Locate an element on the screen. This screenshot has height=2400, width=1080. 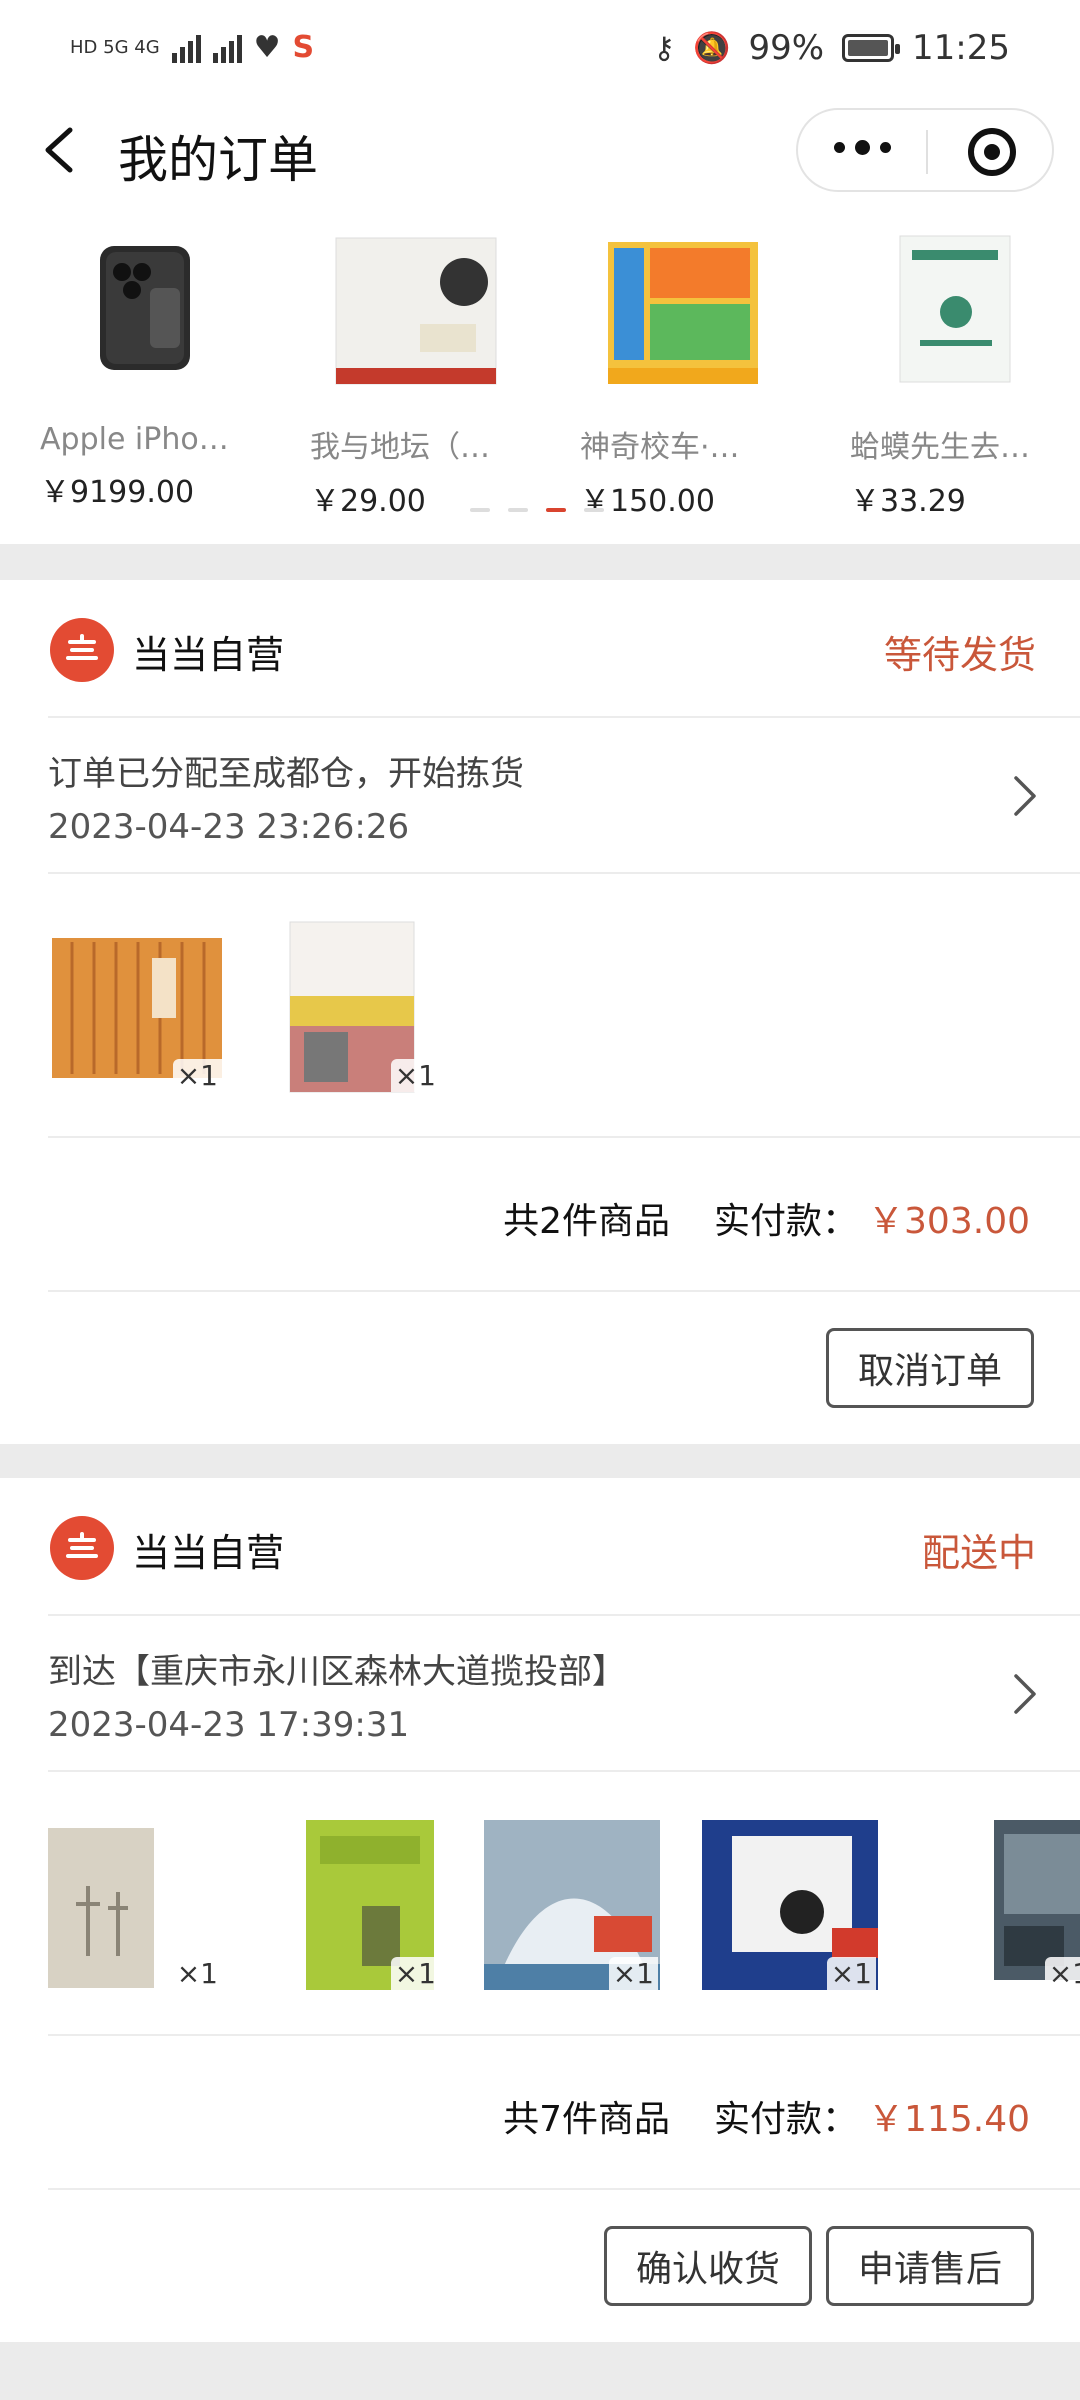
mute-bell-icon: 🔕 is located at coordinates (712, 48).